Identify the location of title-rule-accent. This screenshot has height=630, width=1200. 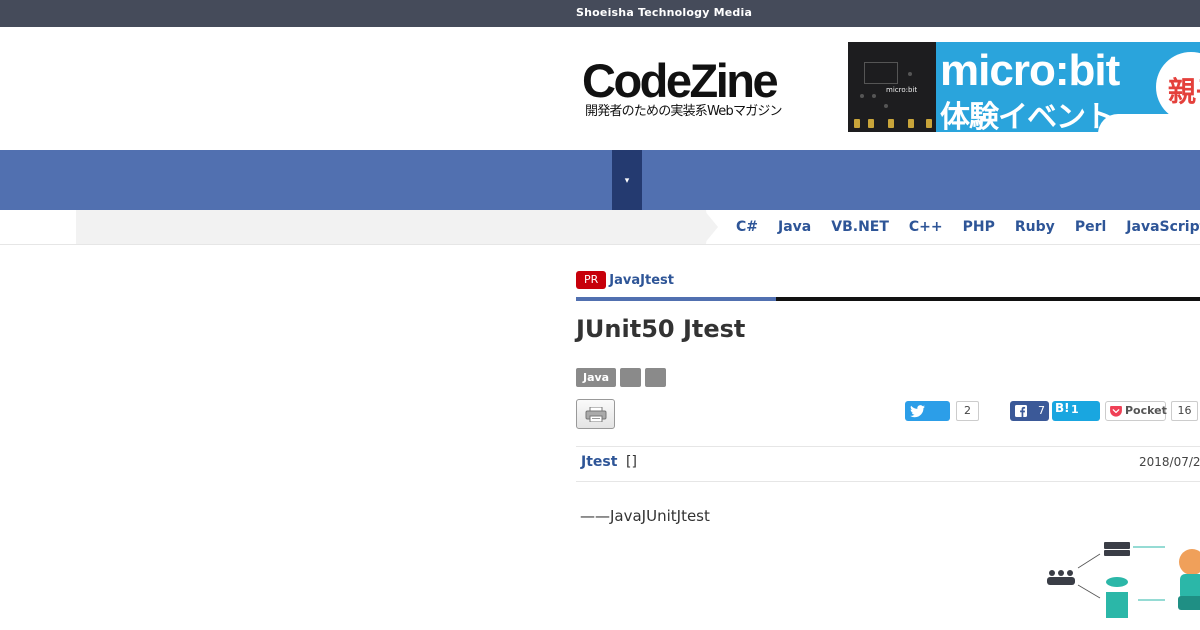
(676, 299).